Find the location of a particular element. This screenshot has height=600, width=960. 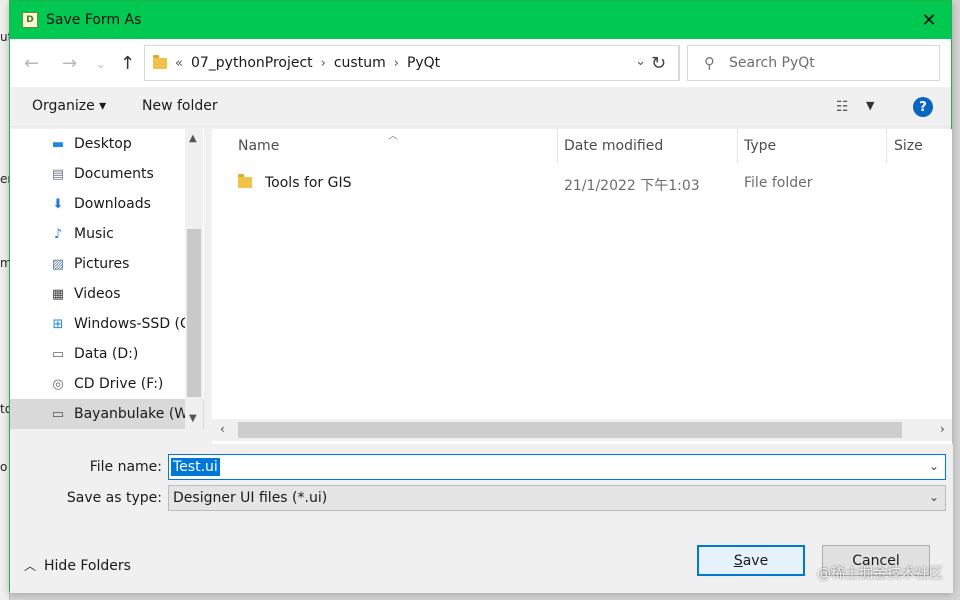

view-options-icon: ☷ is located at coordinates (842, 107).